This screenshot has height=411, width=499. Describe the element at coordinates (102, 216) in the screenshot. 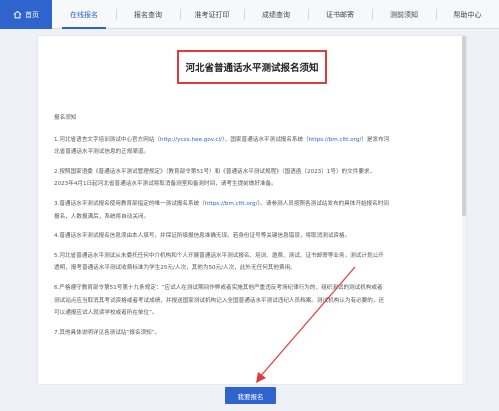

I see `notice-item-3-cont: 报名，人数报满后，系统将自动关闭。` at that location.